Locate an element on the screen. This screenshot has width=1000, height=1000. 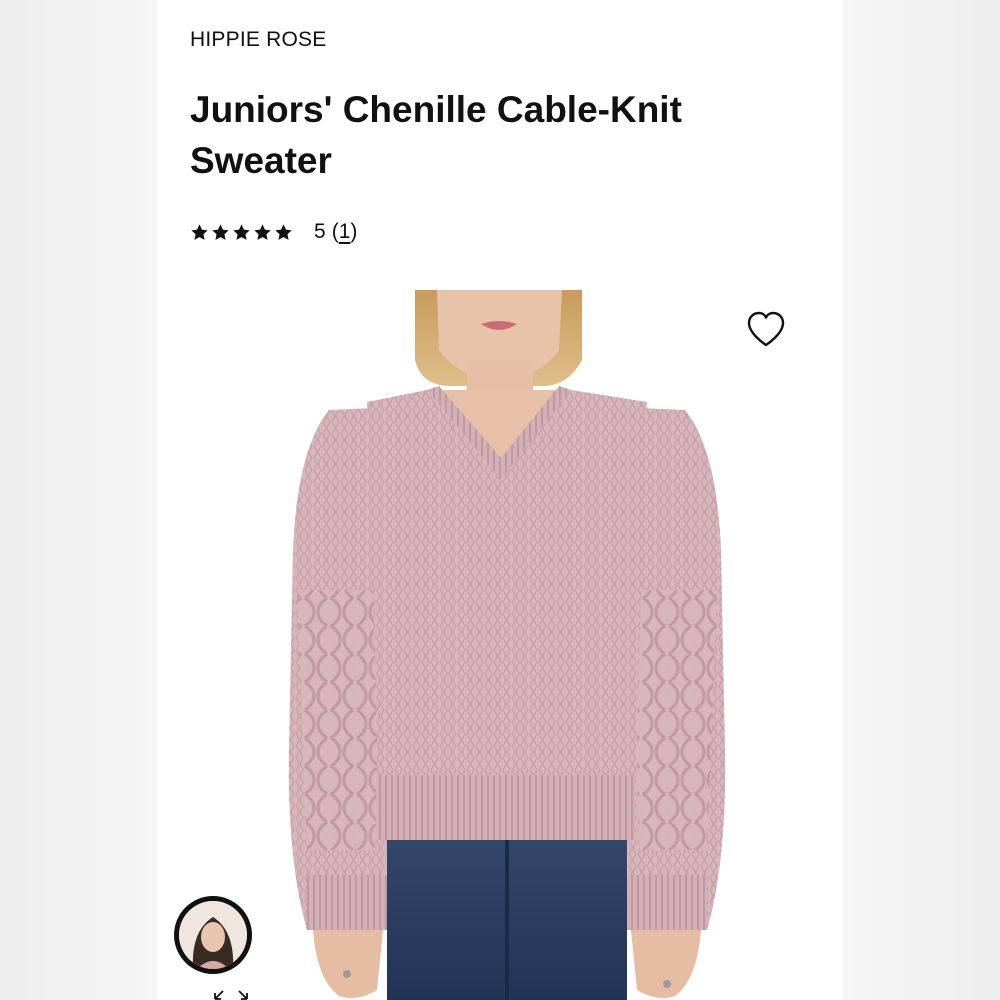
review-count-link: (1) is located at coordinates (345, 232).